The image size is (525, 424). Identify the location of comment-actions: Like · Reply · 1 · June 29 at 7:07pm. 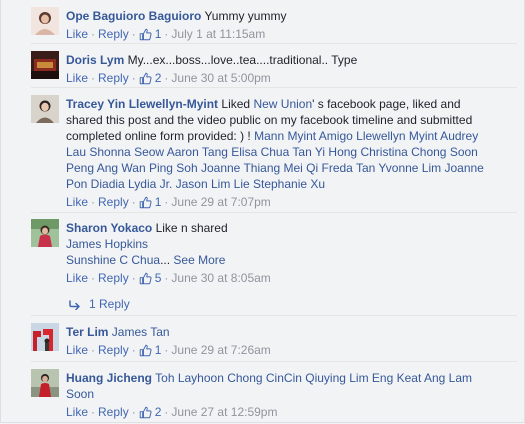
(275, 203).